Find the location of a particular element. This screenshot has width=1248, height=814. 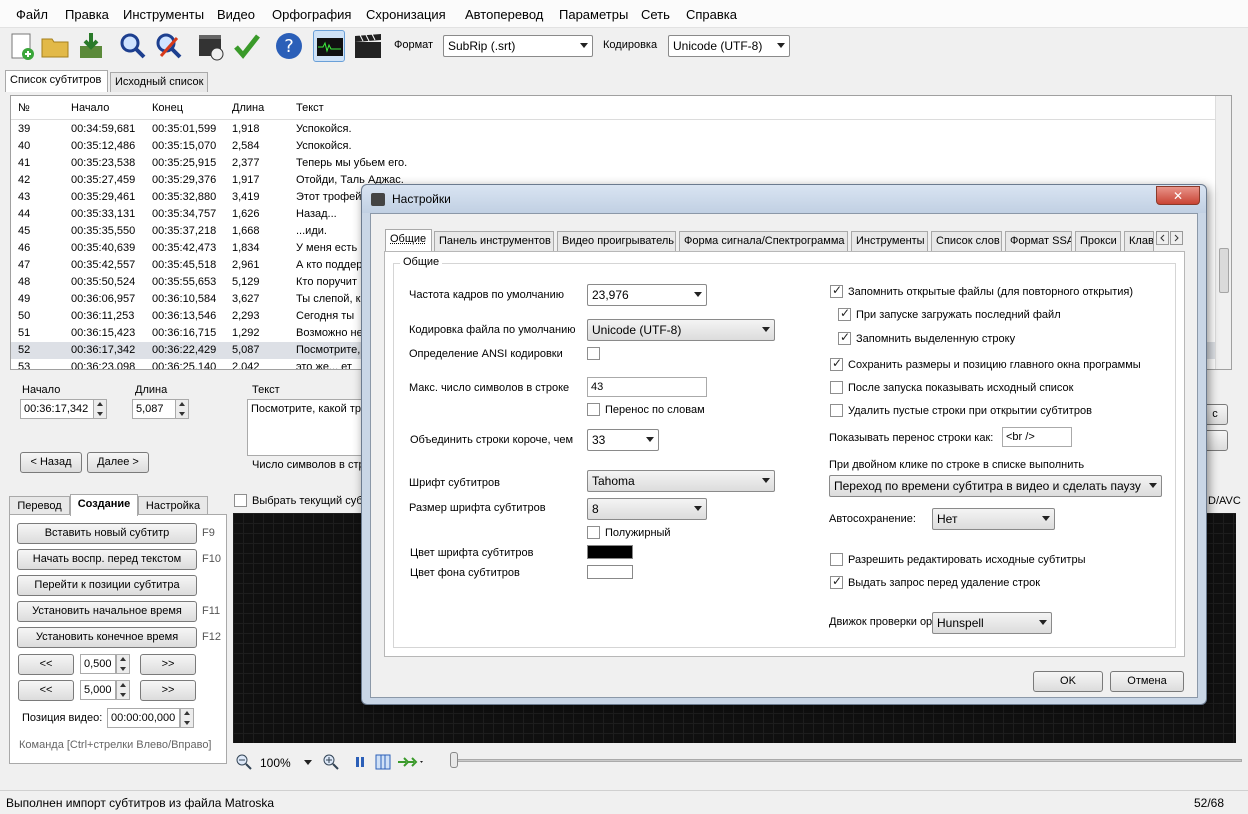

font-size-select: 8 is located at coordinates (647, 509).